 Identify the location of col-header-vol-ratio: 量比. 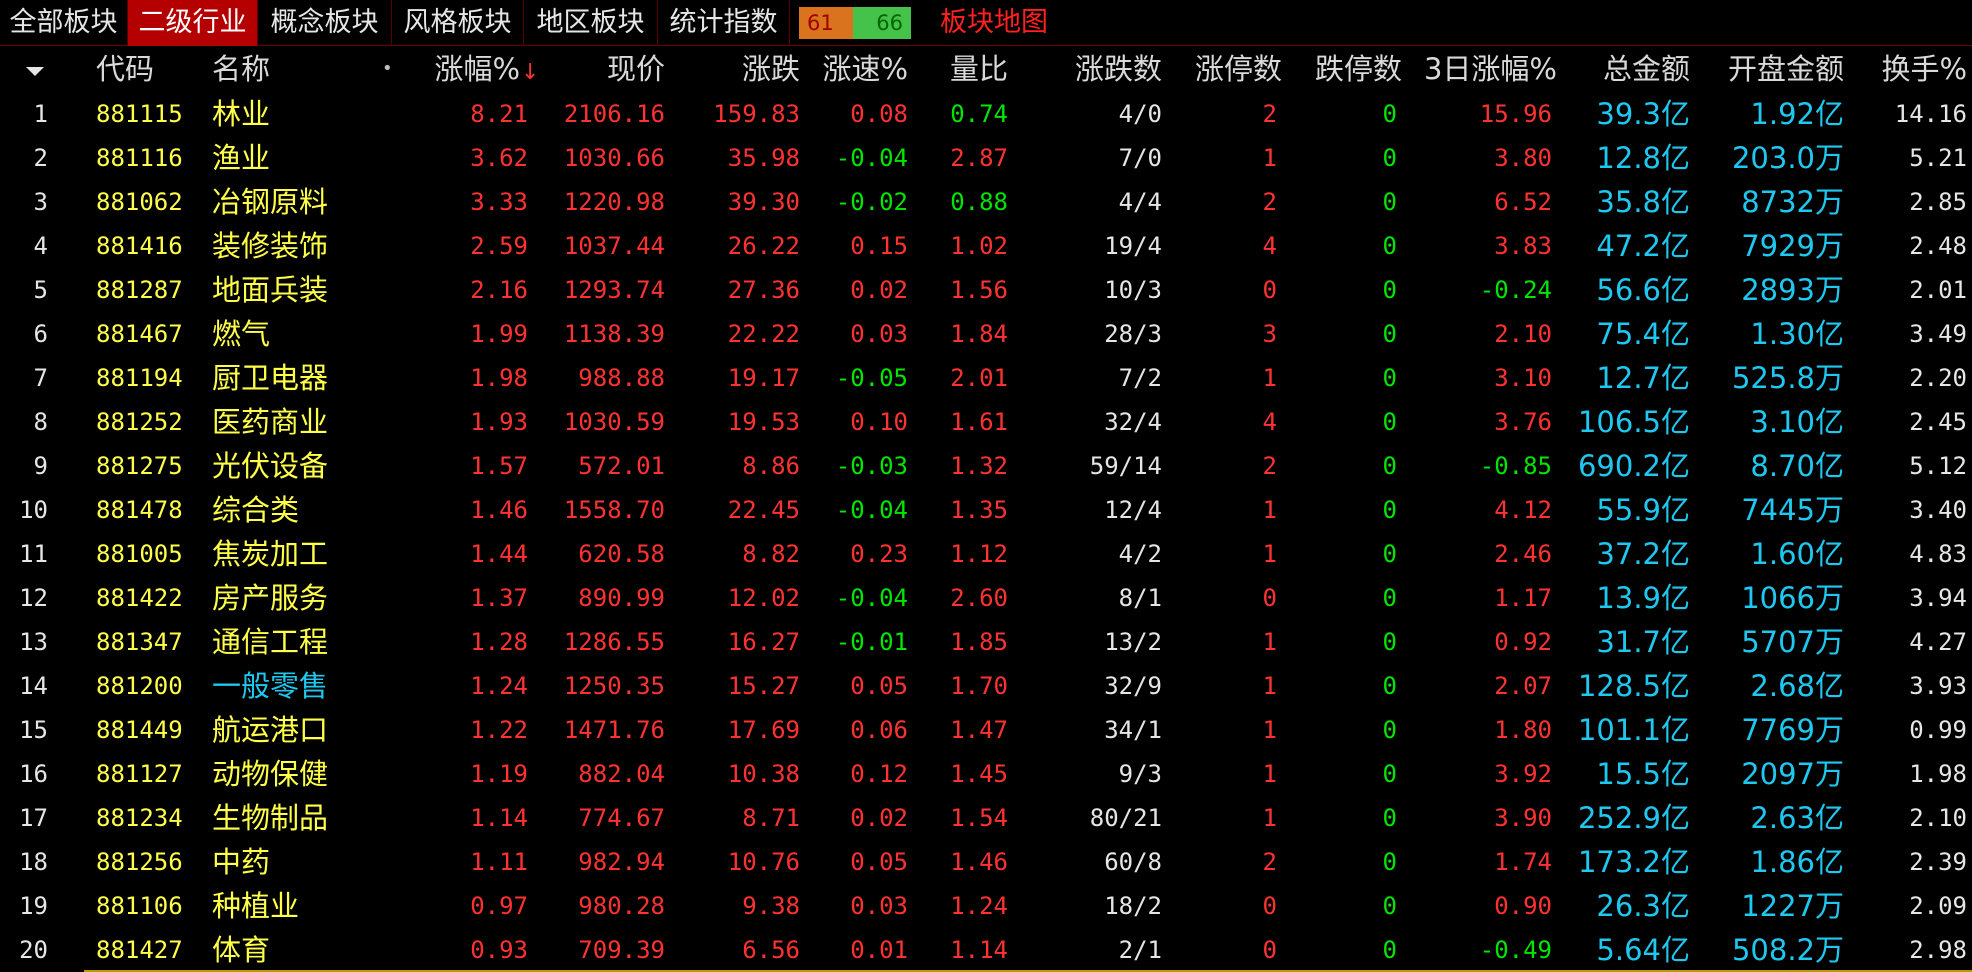
(954, 69).